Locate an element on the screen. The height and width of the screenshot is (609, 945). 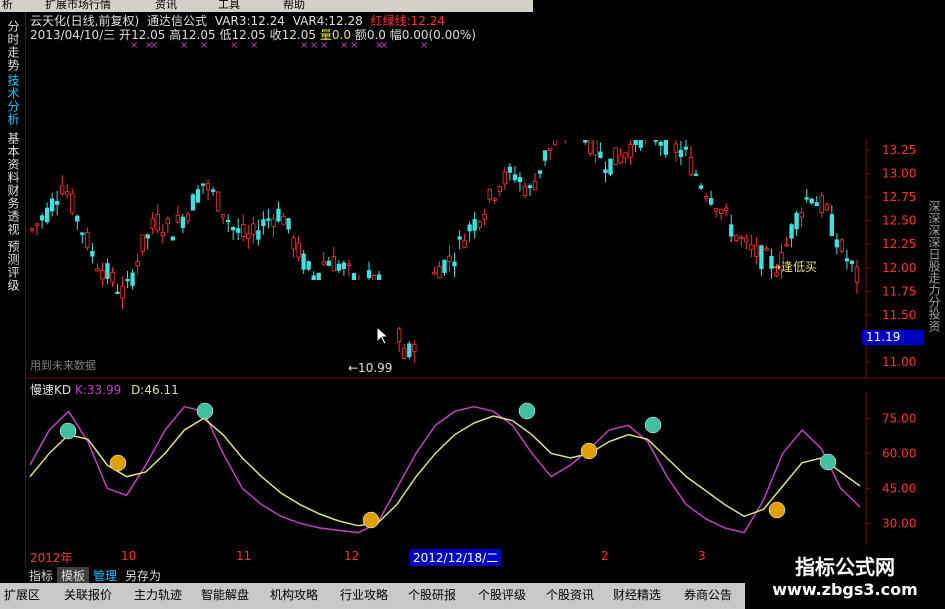
sell-signal-icon is located at coordinates (527, 411).